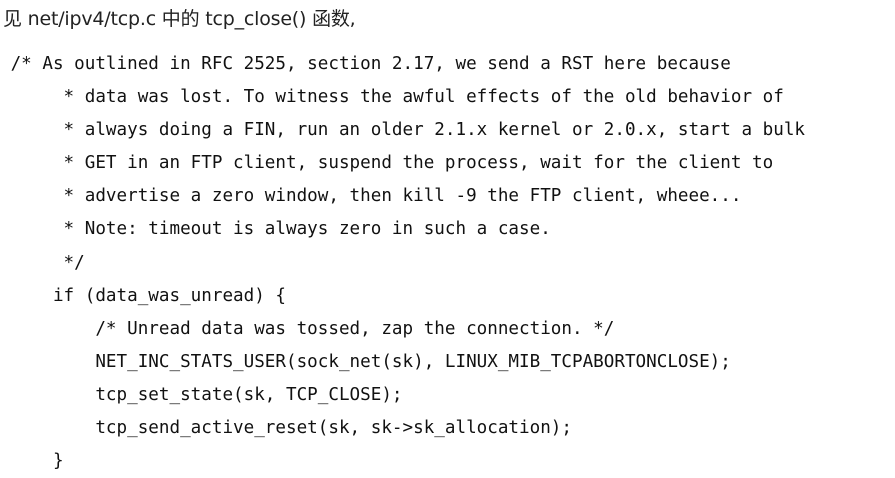  What do you see at coordinates (143, 295) in the screenshot?
I see `code-line: if (data_was_unread) {` at bounding box center [143, 295].